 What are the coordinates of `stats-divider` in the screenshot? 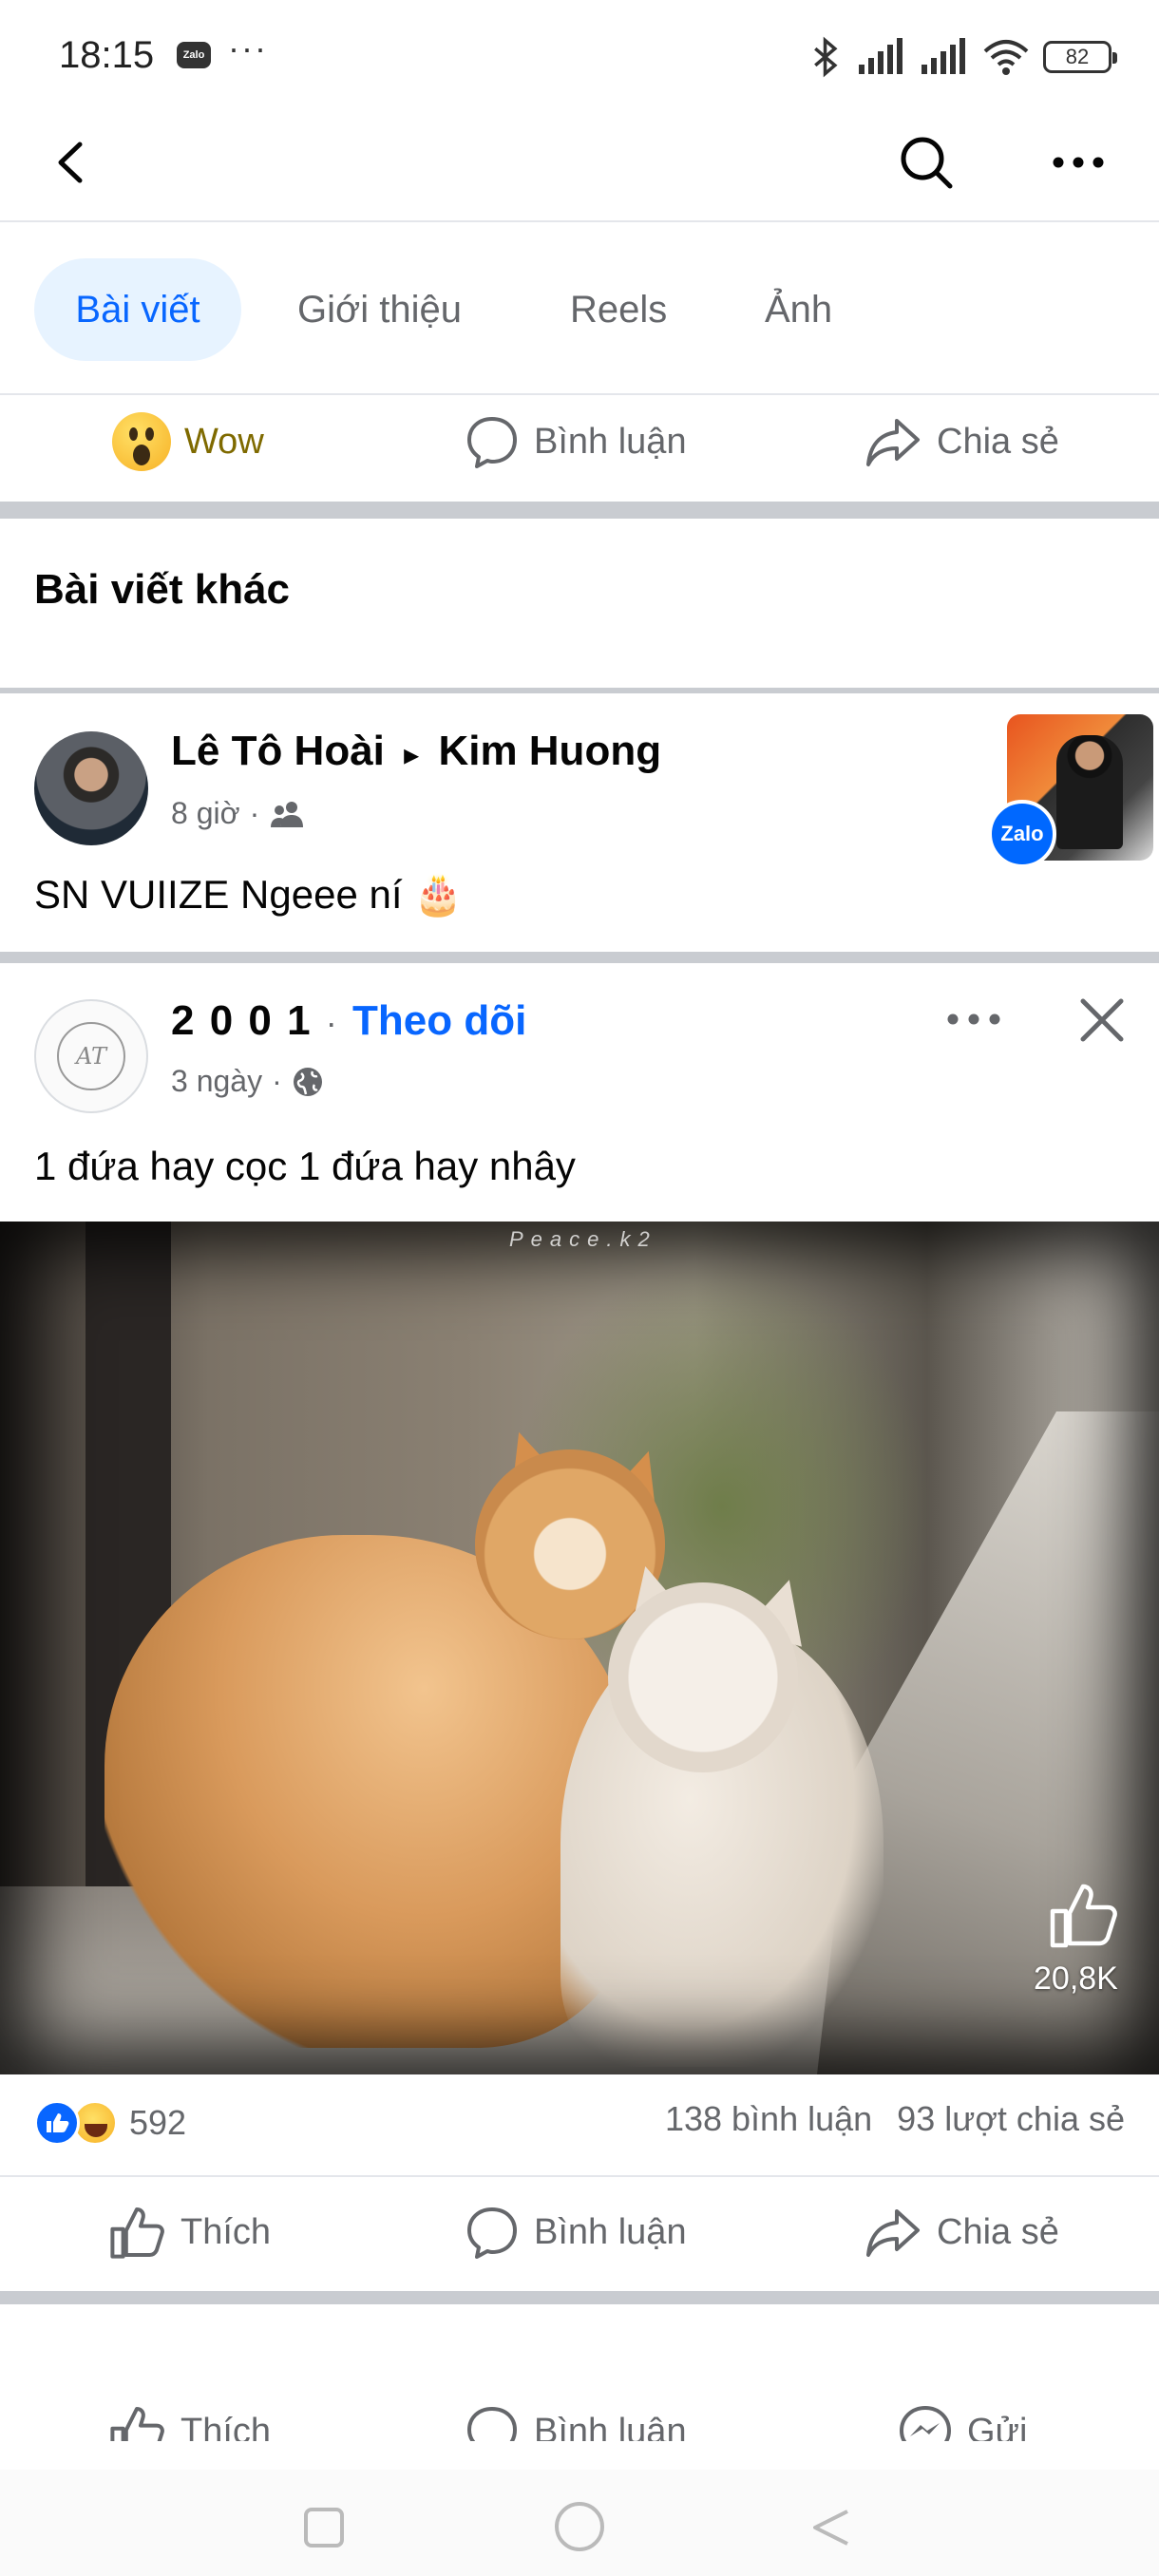 It's located at (579, 2176).